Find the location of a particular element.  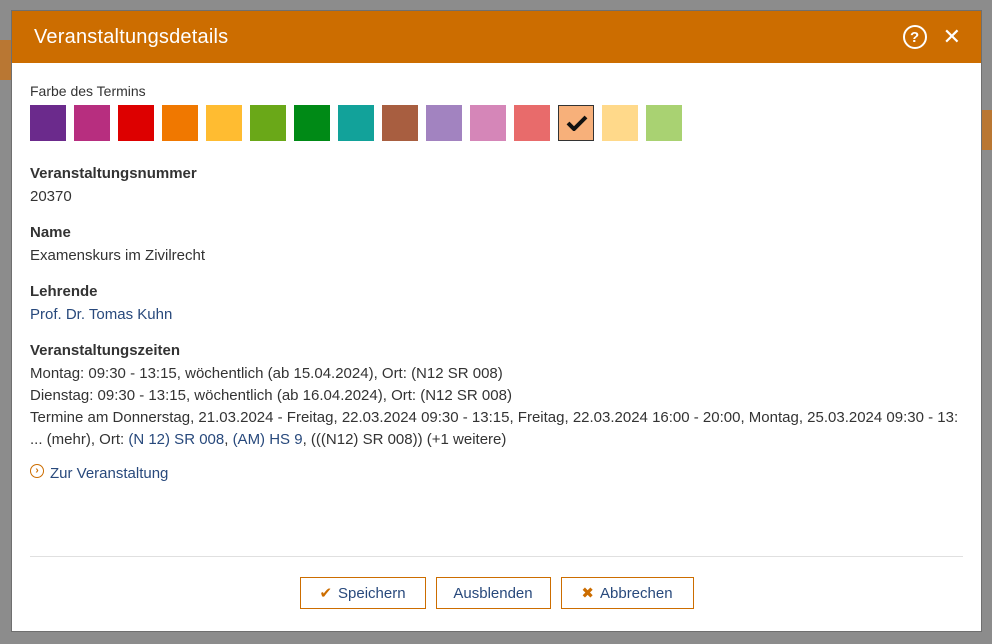

event-number-value: 20370 is located at coordinates (51, 196).